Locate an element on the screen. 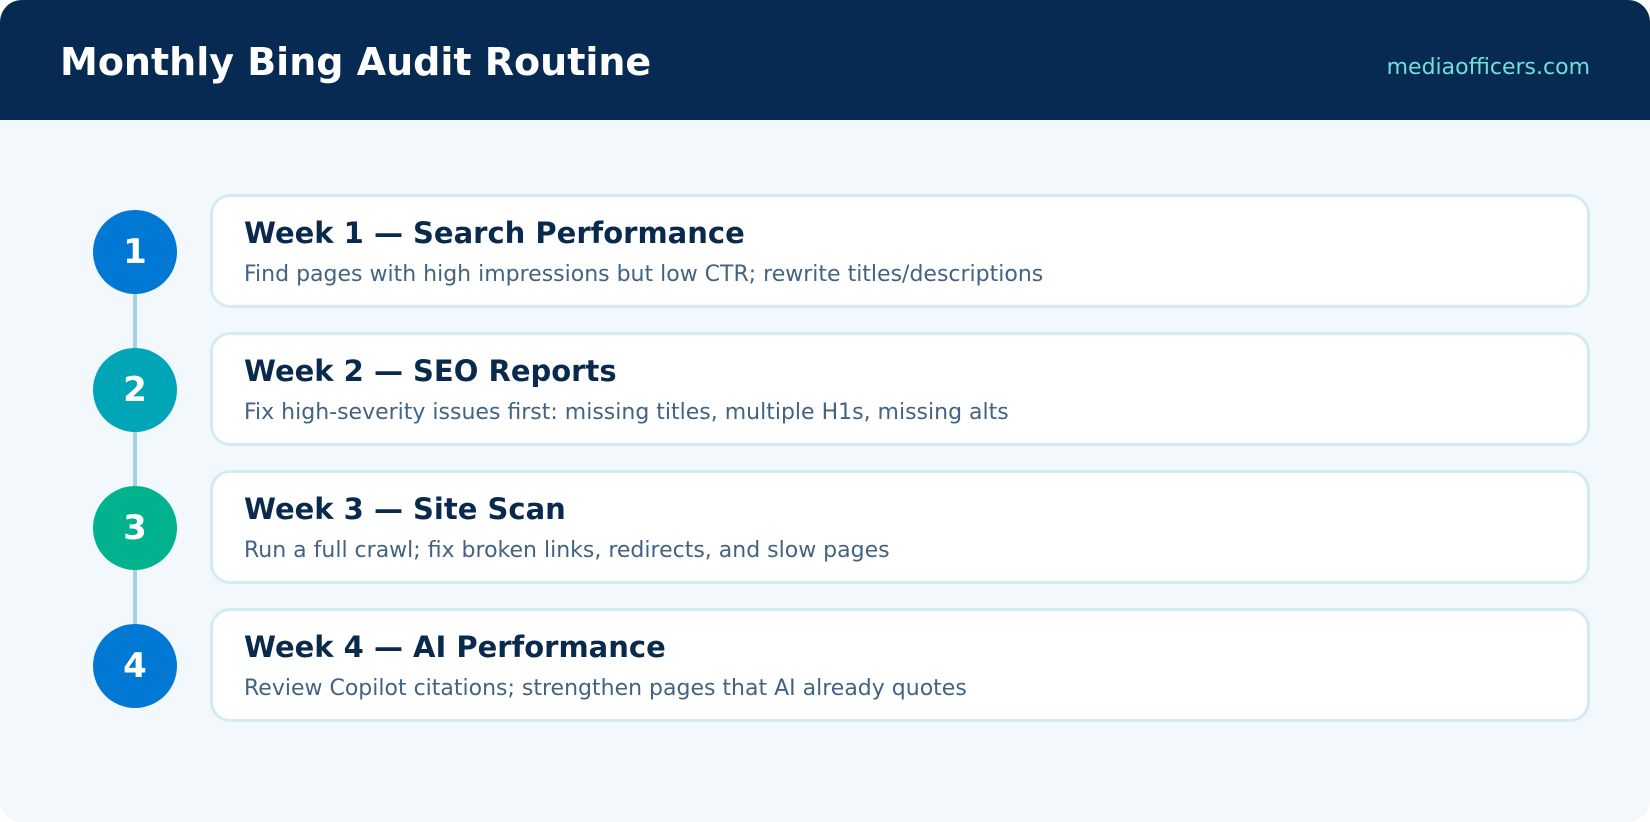 The height and width of the screenshot is (822, 1650). step-4-number-badge: 4 is located at coordinates (135, 666).